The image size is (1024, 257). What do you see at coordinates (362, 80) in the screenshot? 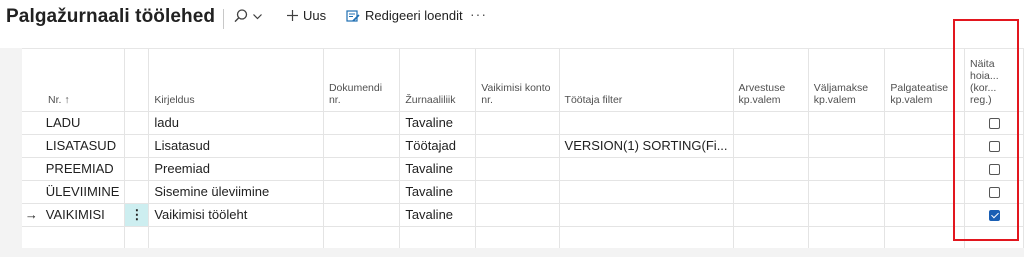
I see `column-header-doc-nr: Dokumendi nr.` at bounding box center [362, 80].